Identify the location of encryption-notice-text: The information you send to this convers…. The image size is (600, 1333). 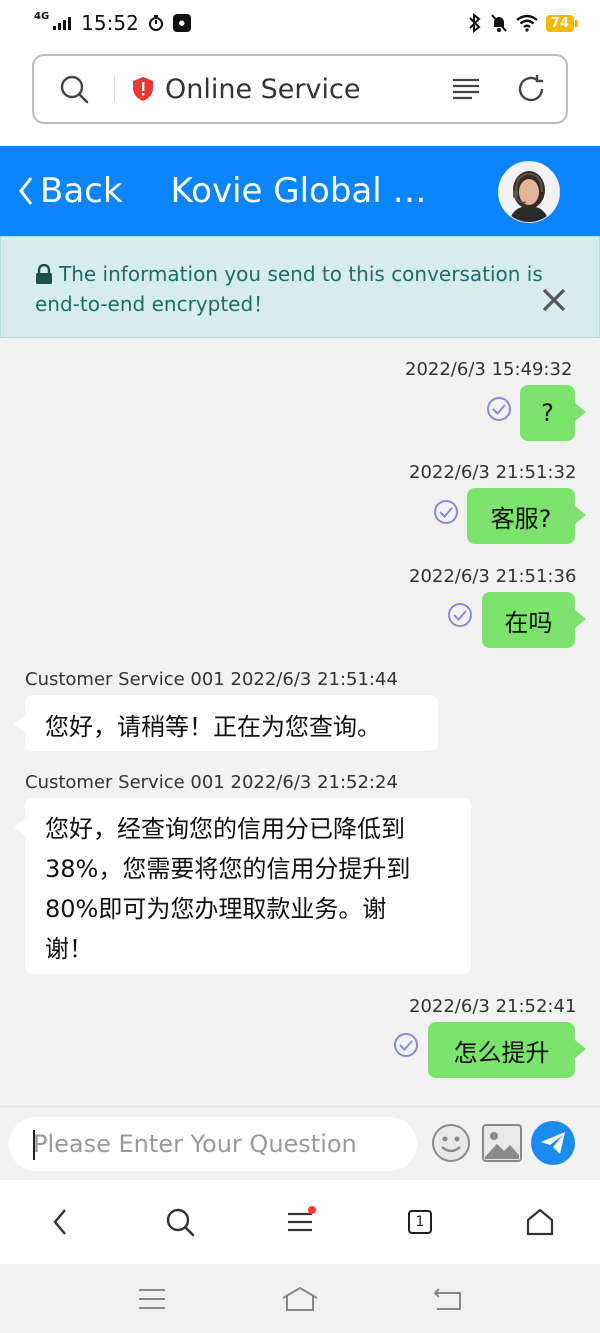
(289, 289).